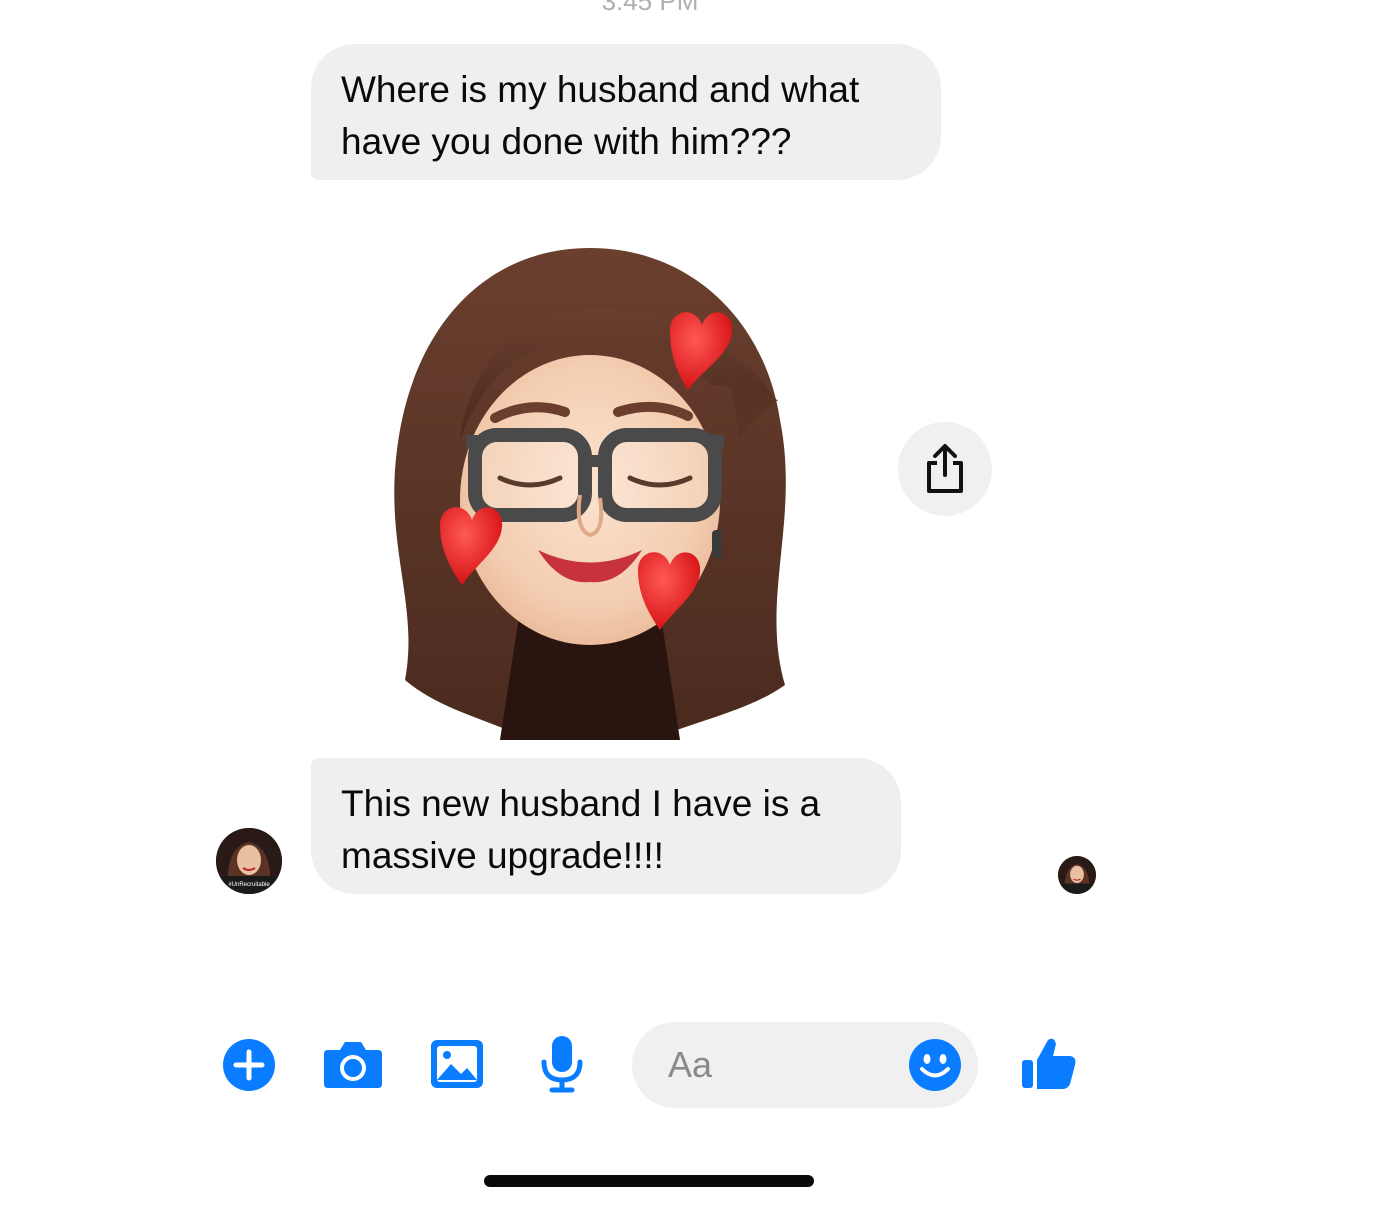 This screenshot has height=1206, width=1400. What do you see at coordinates (650, 8) in the screenshot?
I see `message-timestamp: 3:45 PM` at bounding box center [650, 8].